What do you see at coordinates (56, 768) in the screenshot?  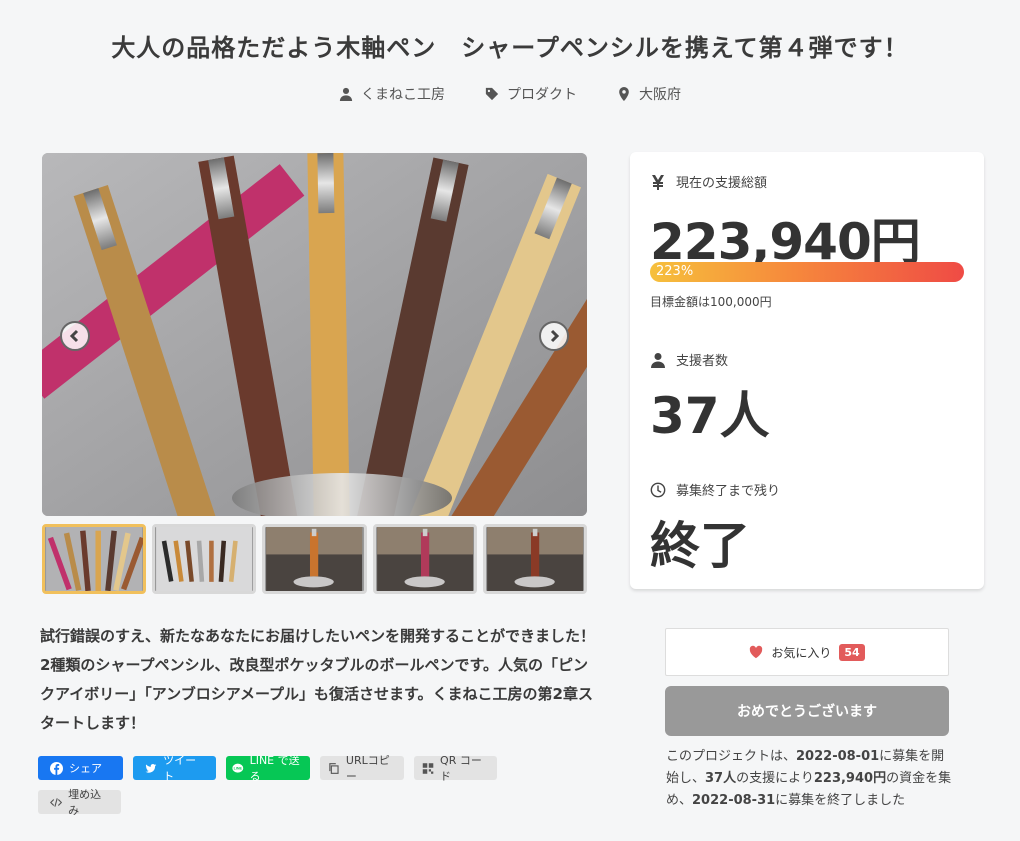 I see `facebook-icon` at bounding box center [56, 768].